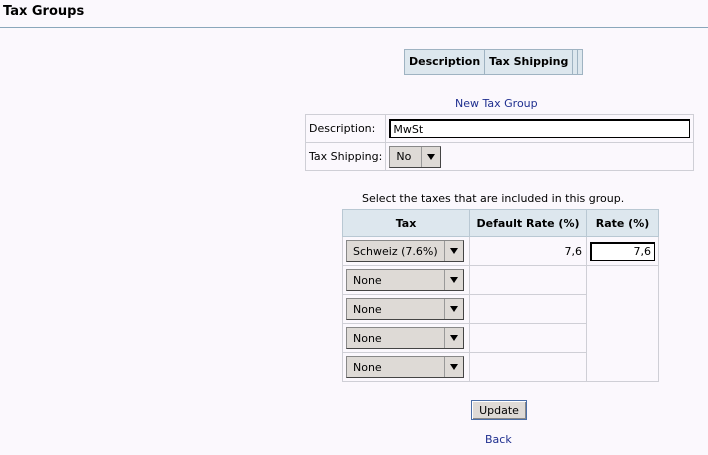  Describe the element at coordinates (622, 223) in the screenshot. I see `rate-column-header: Rate (%)` at that location.